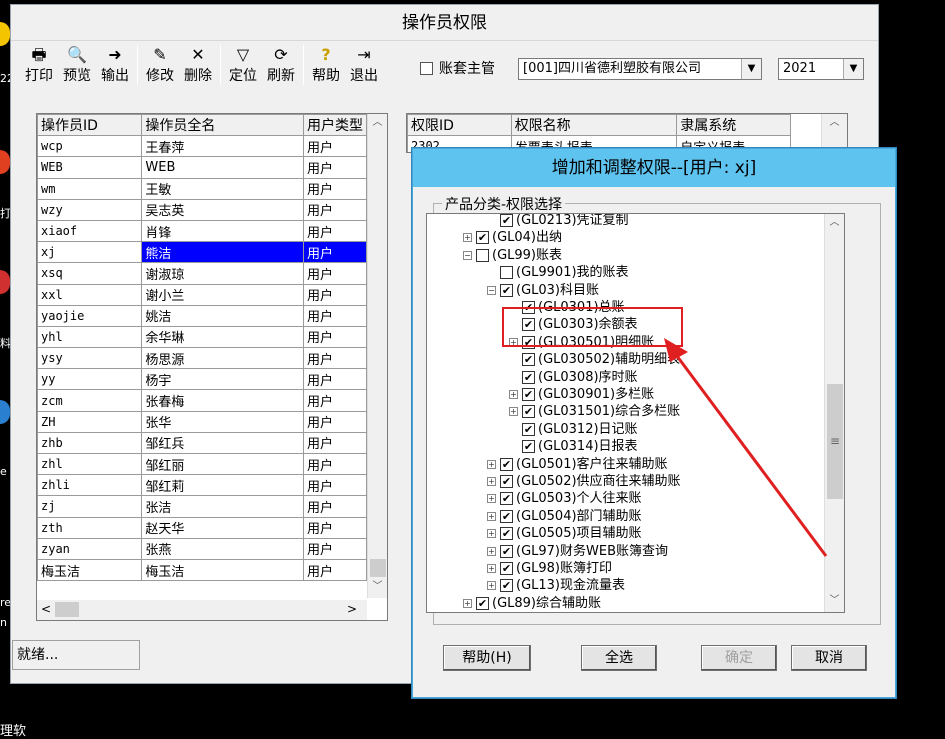 The width and height of the screenshot is (945, 739). I want to click on annotation-arrow-line, so click(750, 454).